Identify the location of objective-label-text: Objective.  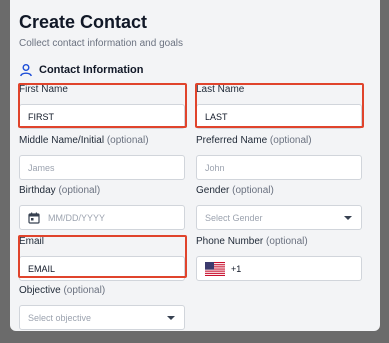
(40, 290).